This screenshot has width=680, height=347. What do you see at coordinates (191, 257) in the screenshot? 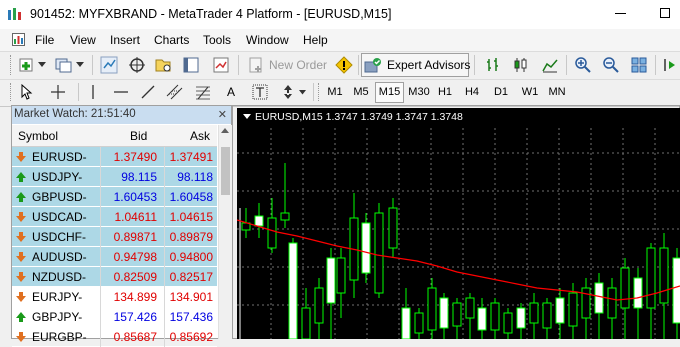
I see `ask-cell: 0.94800` at bounding box center [191, 257].